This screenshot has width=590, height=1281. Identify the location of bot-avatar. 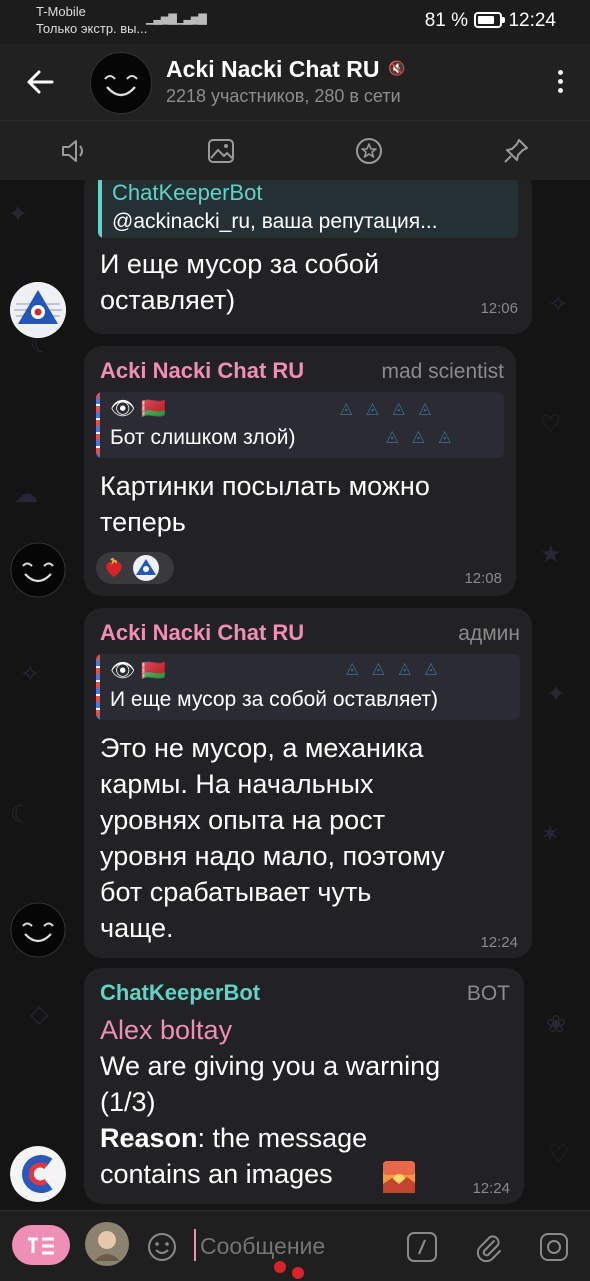
(38, 1174).